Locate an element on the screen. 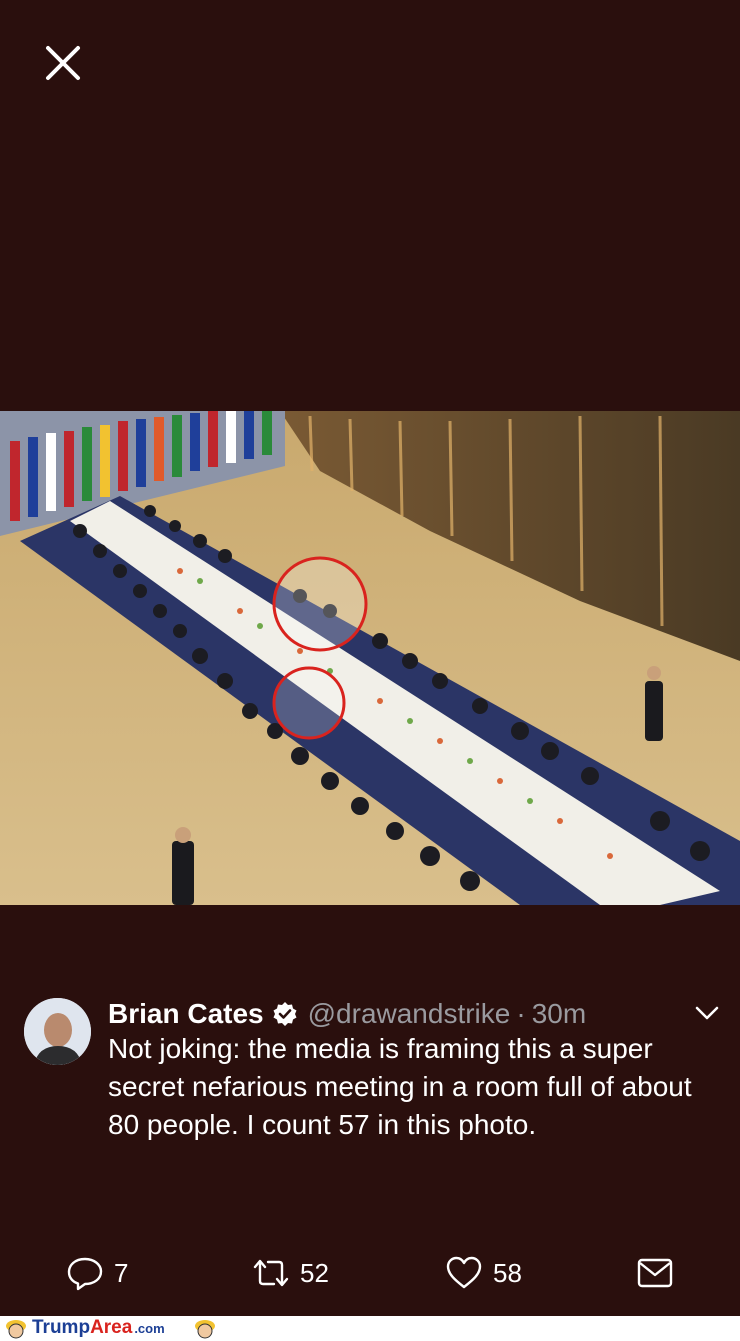 The width and height of the screenshot is (740, 1341). reply-count: 7 is located at coordinates (121, 1272).